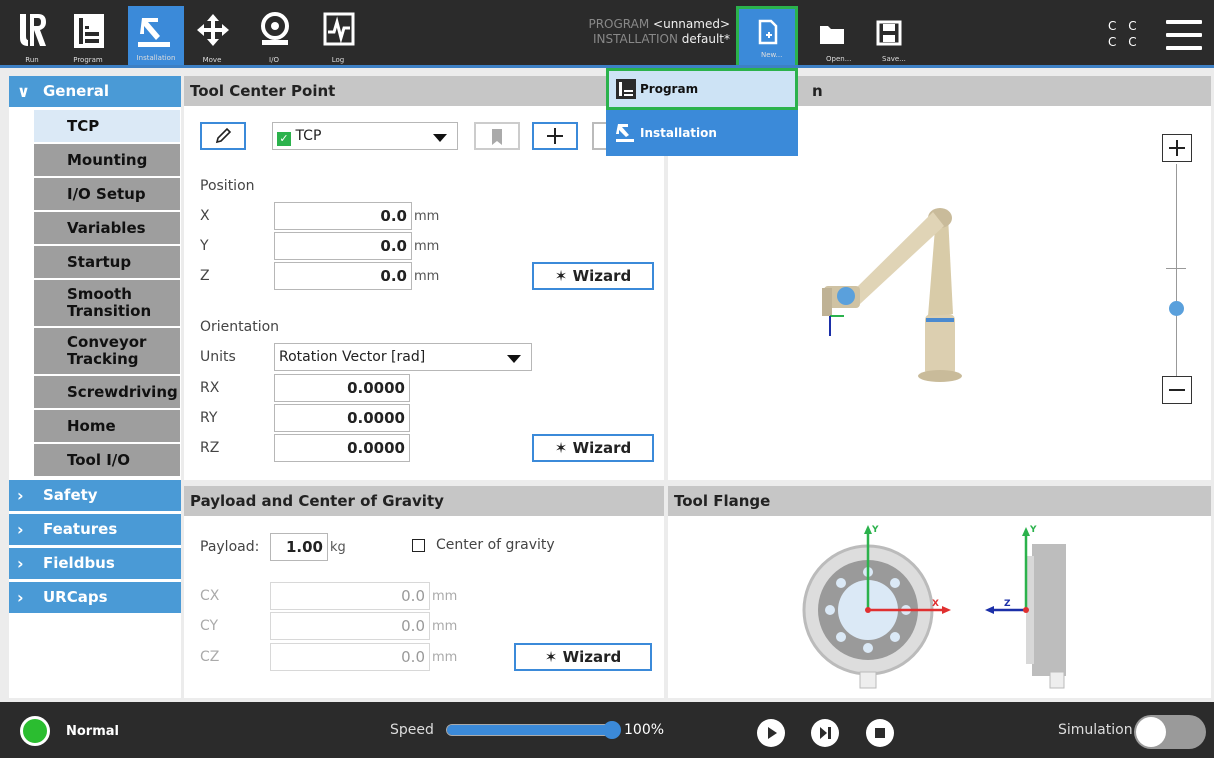 This screenshot has height=758, width=1214. I want to click on chevron-right-icon: ›, so click(20, 563).